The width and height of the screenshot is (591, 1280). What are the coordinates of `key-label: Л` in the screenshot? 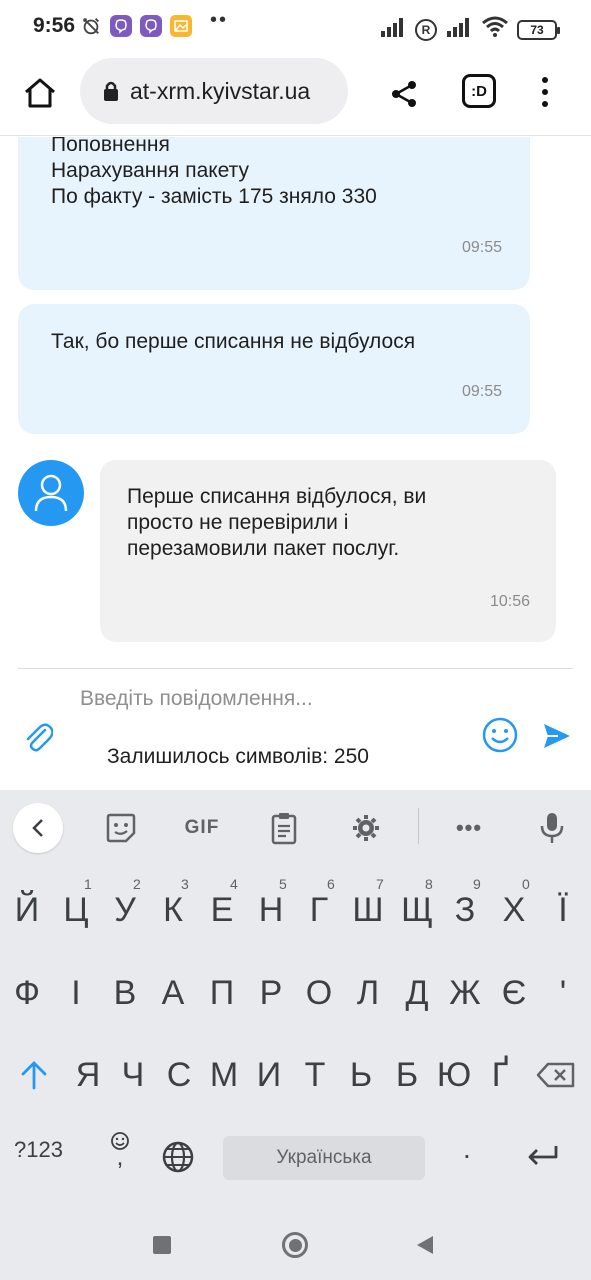 It's located at (368, 992).